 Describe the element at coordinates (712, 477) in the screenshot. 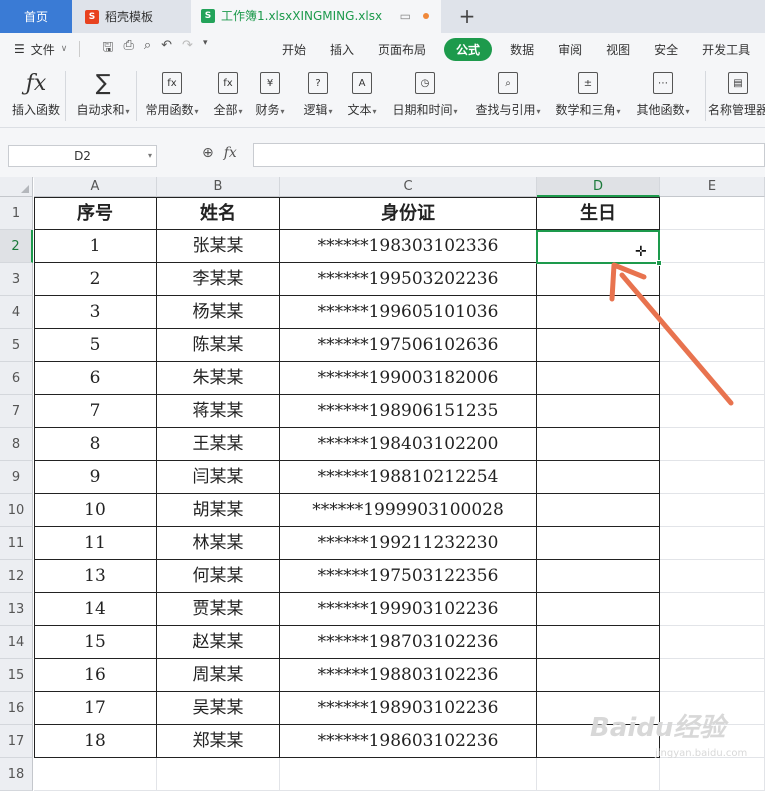

I see `cell-e9` at that location.